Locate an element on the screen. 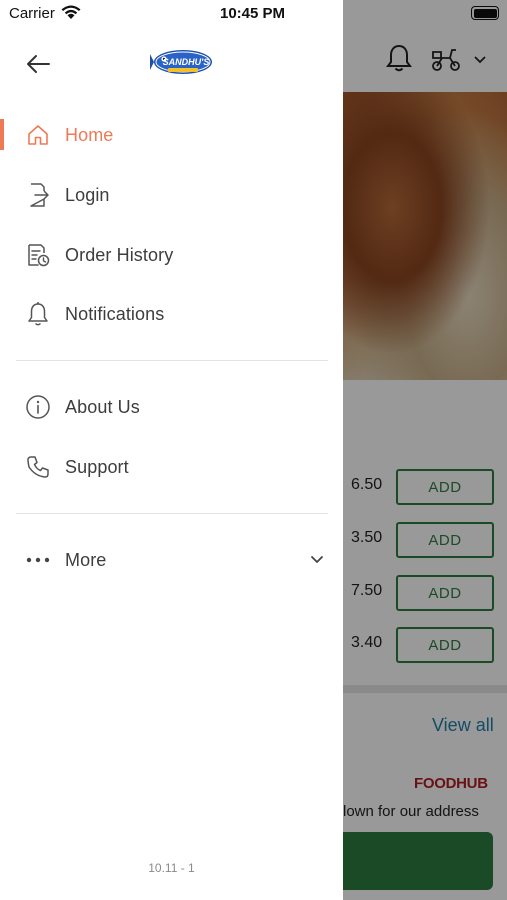  bell-icon is located at coordinates (38, 314).